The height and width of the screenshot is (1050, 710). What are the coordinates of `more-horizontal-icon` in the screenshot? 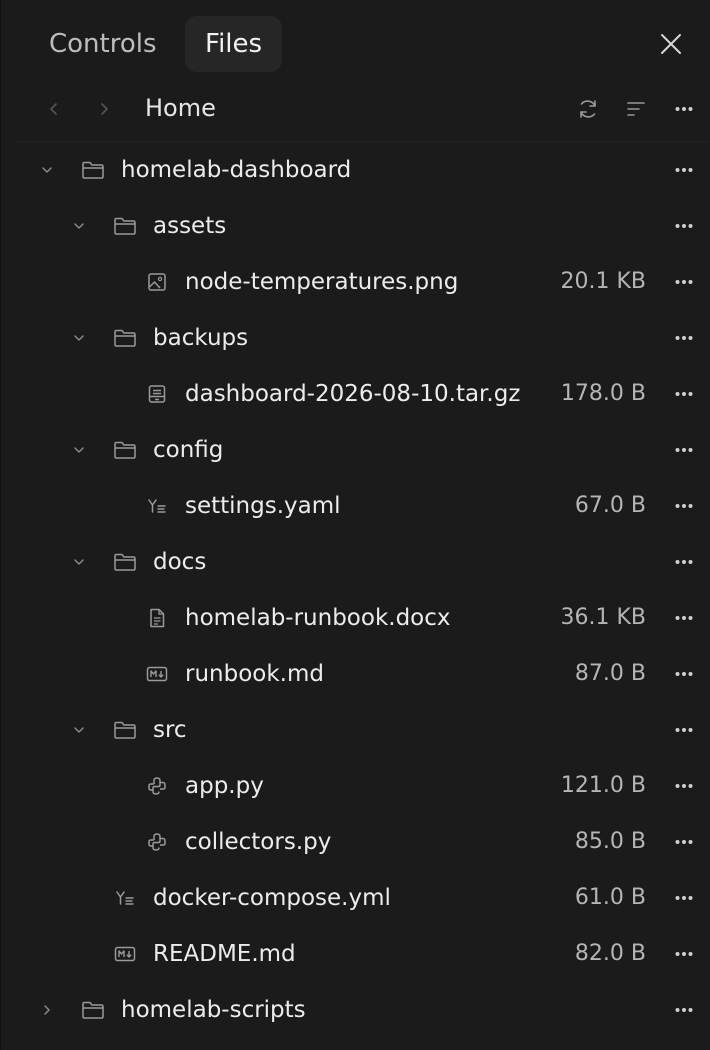 It's located at (684, 109).